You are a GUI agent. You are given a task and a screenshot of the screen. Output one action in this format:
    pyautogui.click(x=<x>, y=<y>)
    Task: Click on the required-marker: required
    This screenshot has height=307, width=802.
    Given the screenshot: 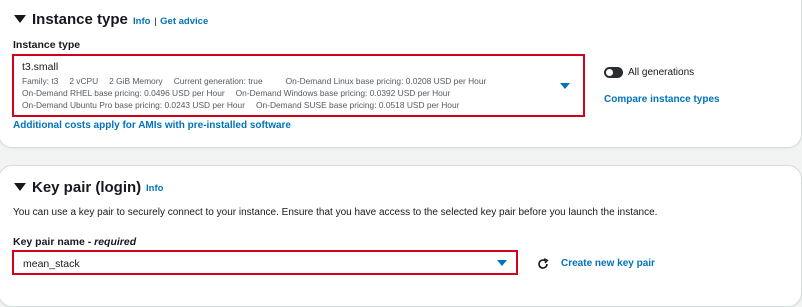 What is the action you would take?
    pyautogui.click(x=115, y=242)
    